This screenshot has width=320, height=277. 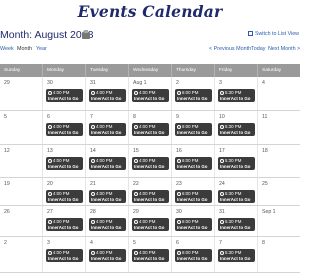 I want to click on day-cell: 28 4:00 PM InnerAct to Go, so click(x=106, y=221).